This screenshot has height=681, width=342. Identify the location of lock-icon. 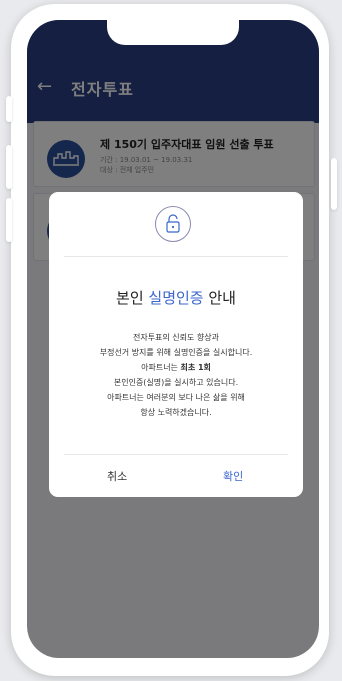
(173, 224).